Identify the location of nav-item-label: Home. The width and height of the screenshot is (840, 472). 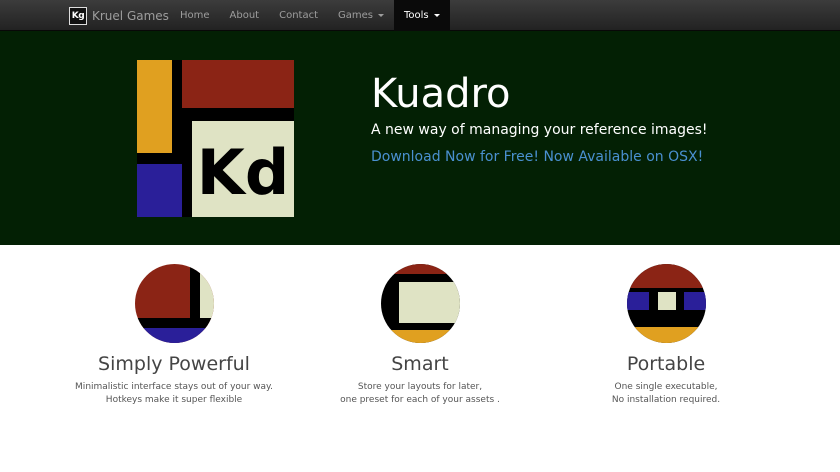
(195, 15).